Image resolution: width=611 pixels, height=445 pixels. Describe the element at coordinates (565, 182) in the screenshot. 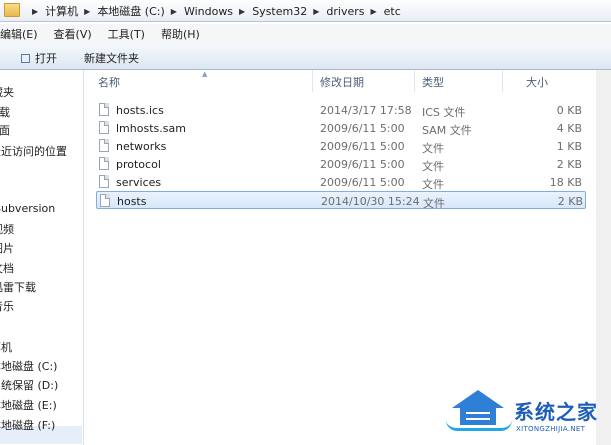

I see `file-size: 18 KB` at that location.